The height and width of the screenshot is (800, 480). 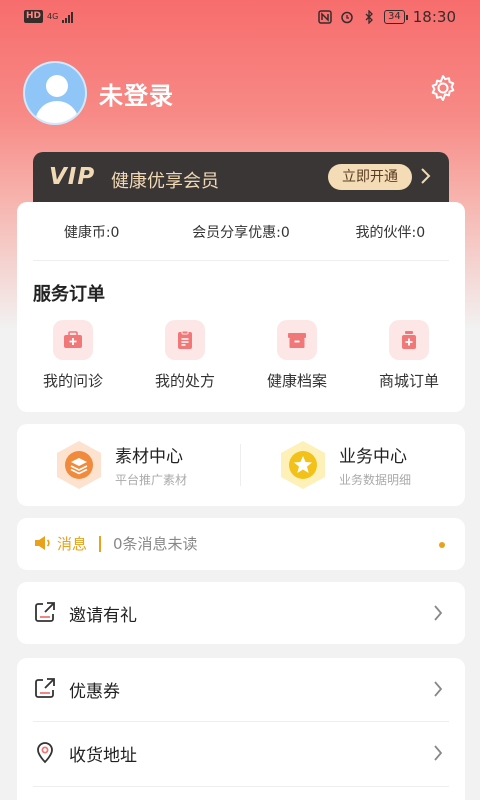 I want to click on archive-box-icon, so click(x=297, y=340).